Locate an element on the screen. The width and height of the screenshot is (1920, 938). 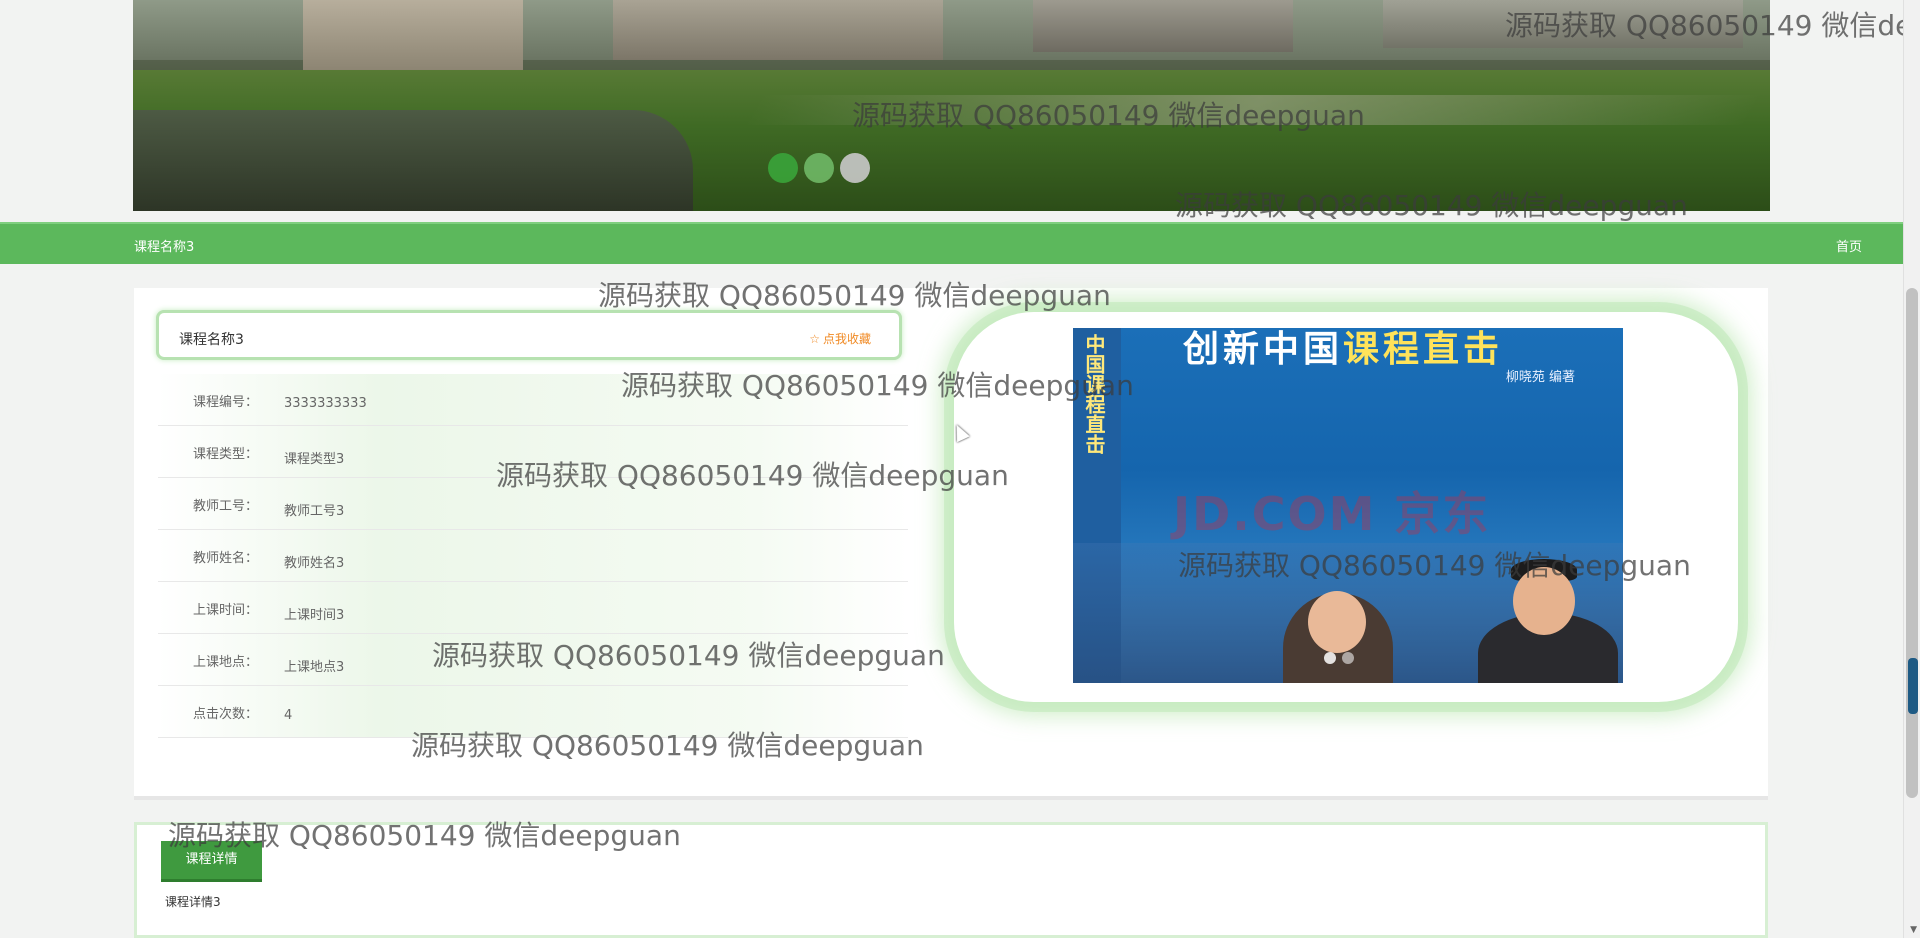
info-label: 教师姓名： is located at coordinates (225, 558).